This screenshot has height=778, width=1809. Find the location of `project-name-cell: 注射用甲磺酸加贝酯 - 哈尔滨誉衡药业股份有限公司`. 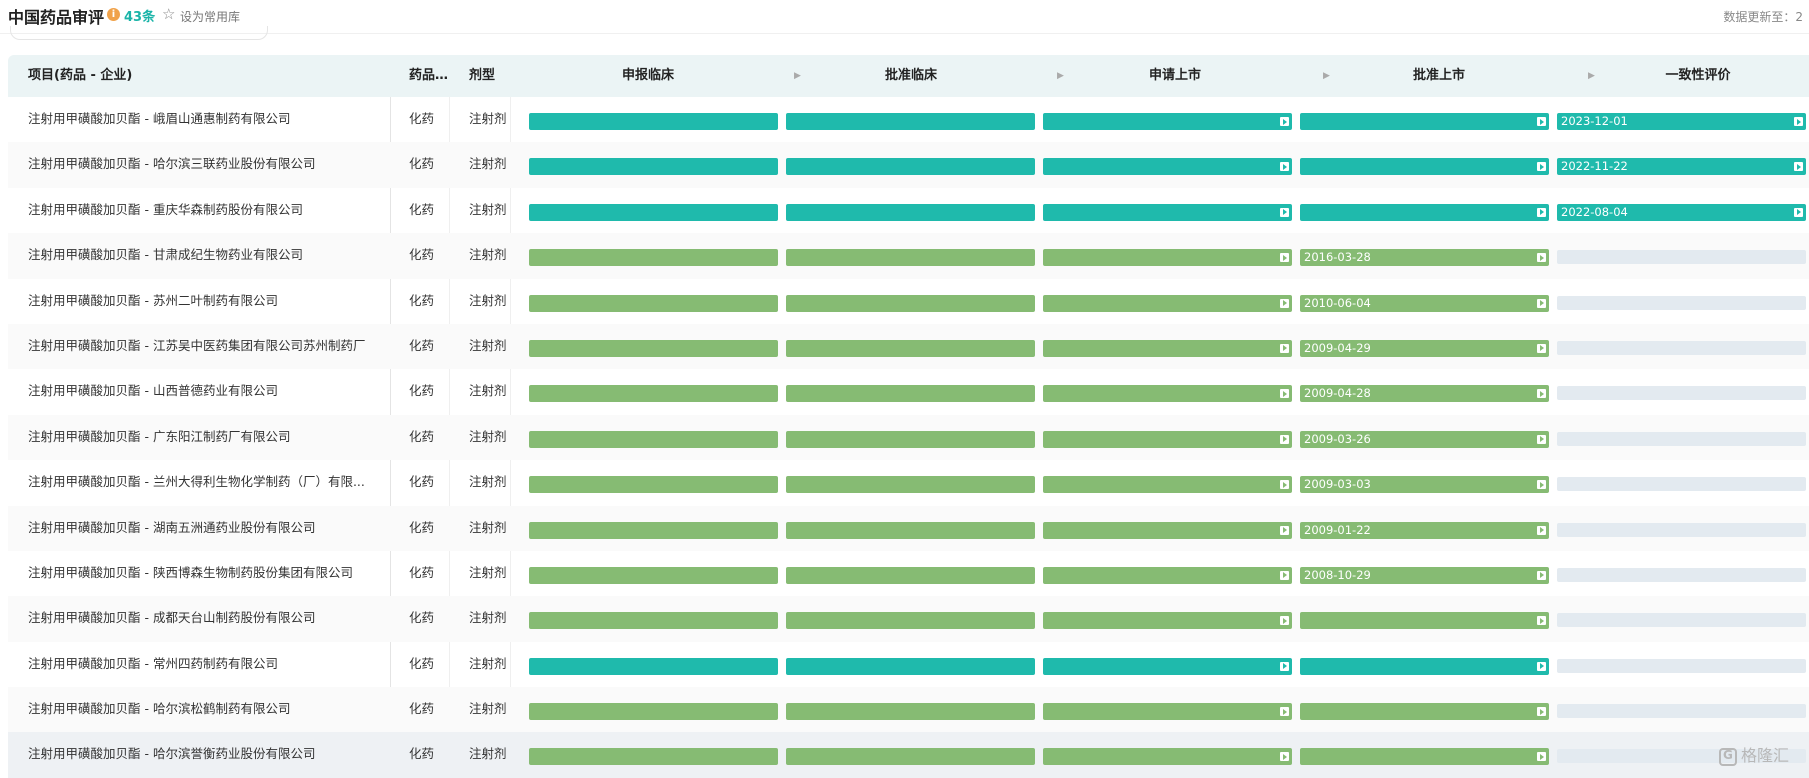

project-name-cell: 注射用甲磺酸加贝酯 - 哈尔滨誉衡药业股份有限公司 is located at coordinates (203, 754).